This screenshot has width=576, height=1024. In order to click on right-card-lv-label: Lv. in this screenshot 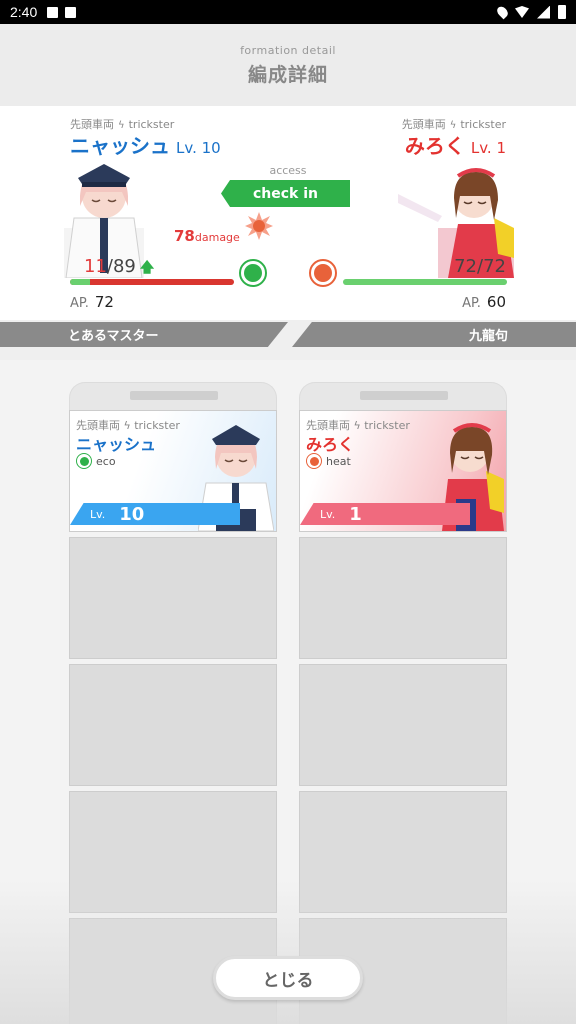, I will do `click(328, 514)`.